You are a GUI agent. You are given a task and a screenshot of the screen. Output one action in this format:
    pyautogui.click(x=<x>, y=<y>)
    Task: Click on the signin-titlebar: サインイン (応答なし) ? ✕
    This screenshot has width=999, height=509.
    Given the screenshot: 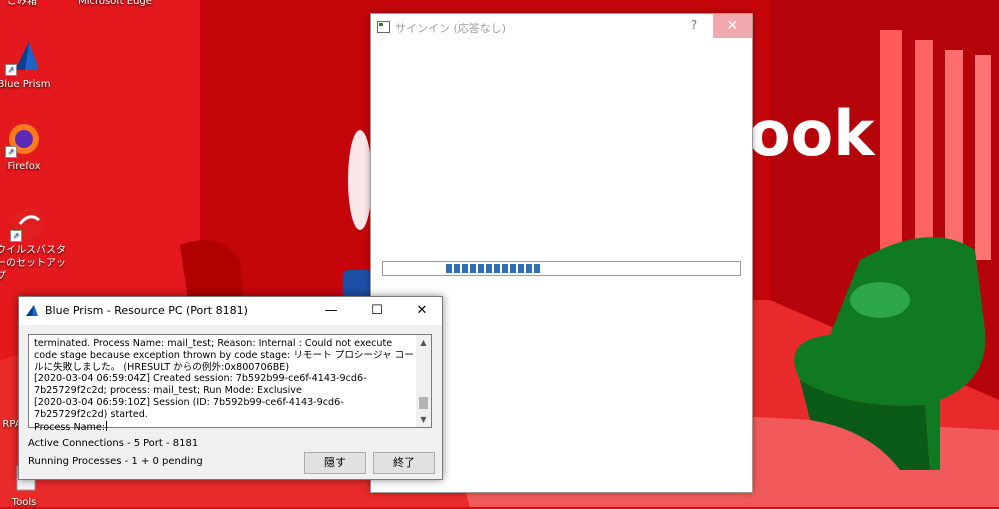 What is the action you would take?
    pyautogui.click(x=561, y=27)
    